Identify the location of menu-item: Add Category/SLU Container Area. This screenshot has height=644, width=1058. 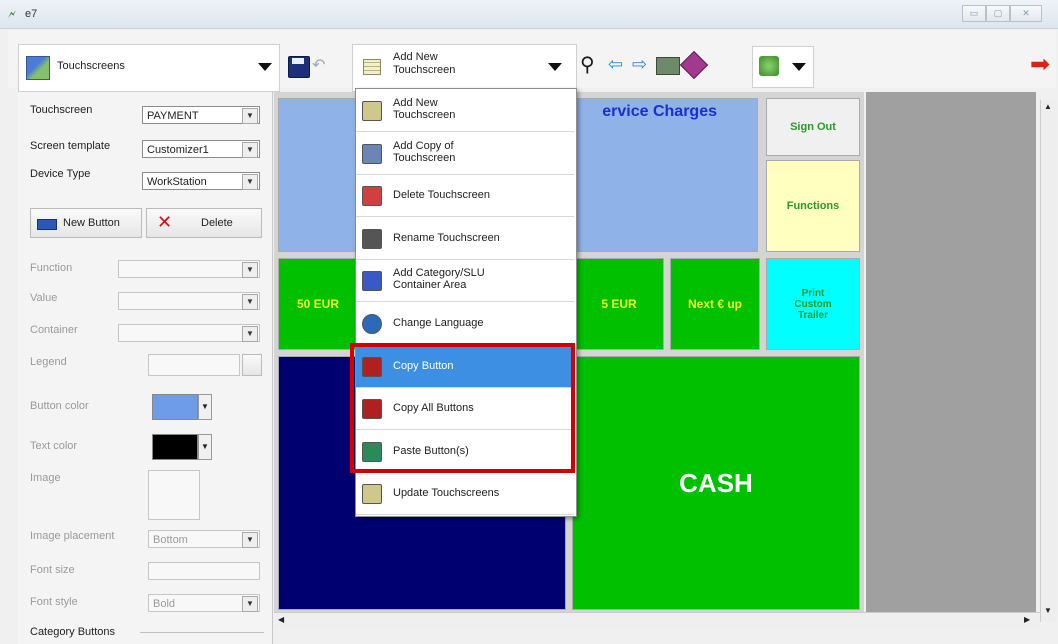
(465, 281).